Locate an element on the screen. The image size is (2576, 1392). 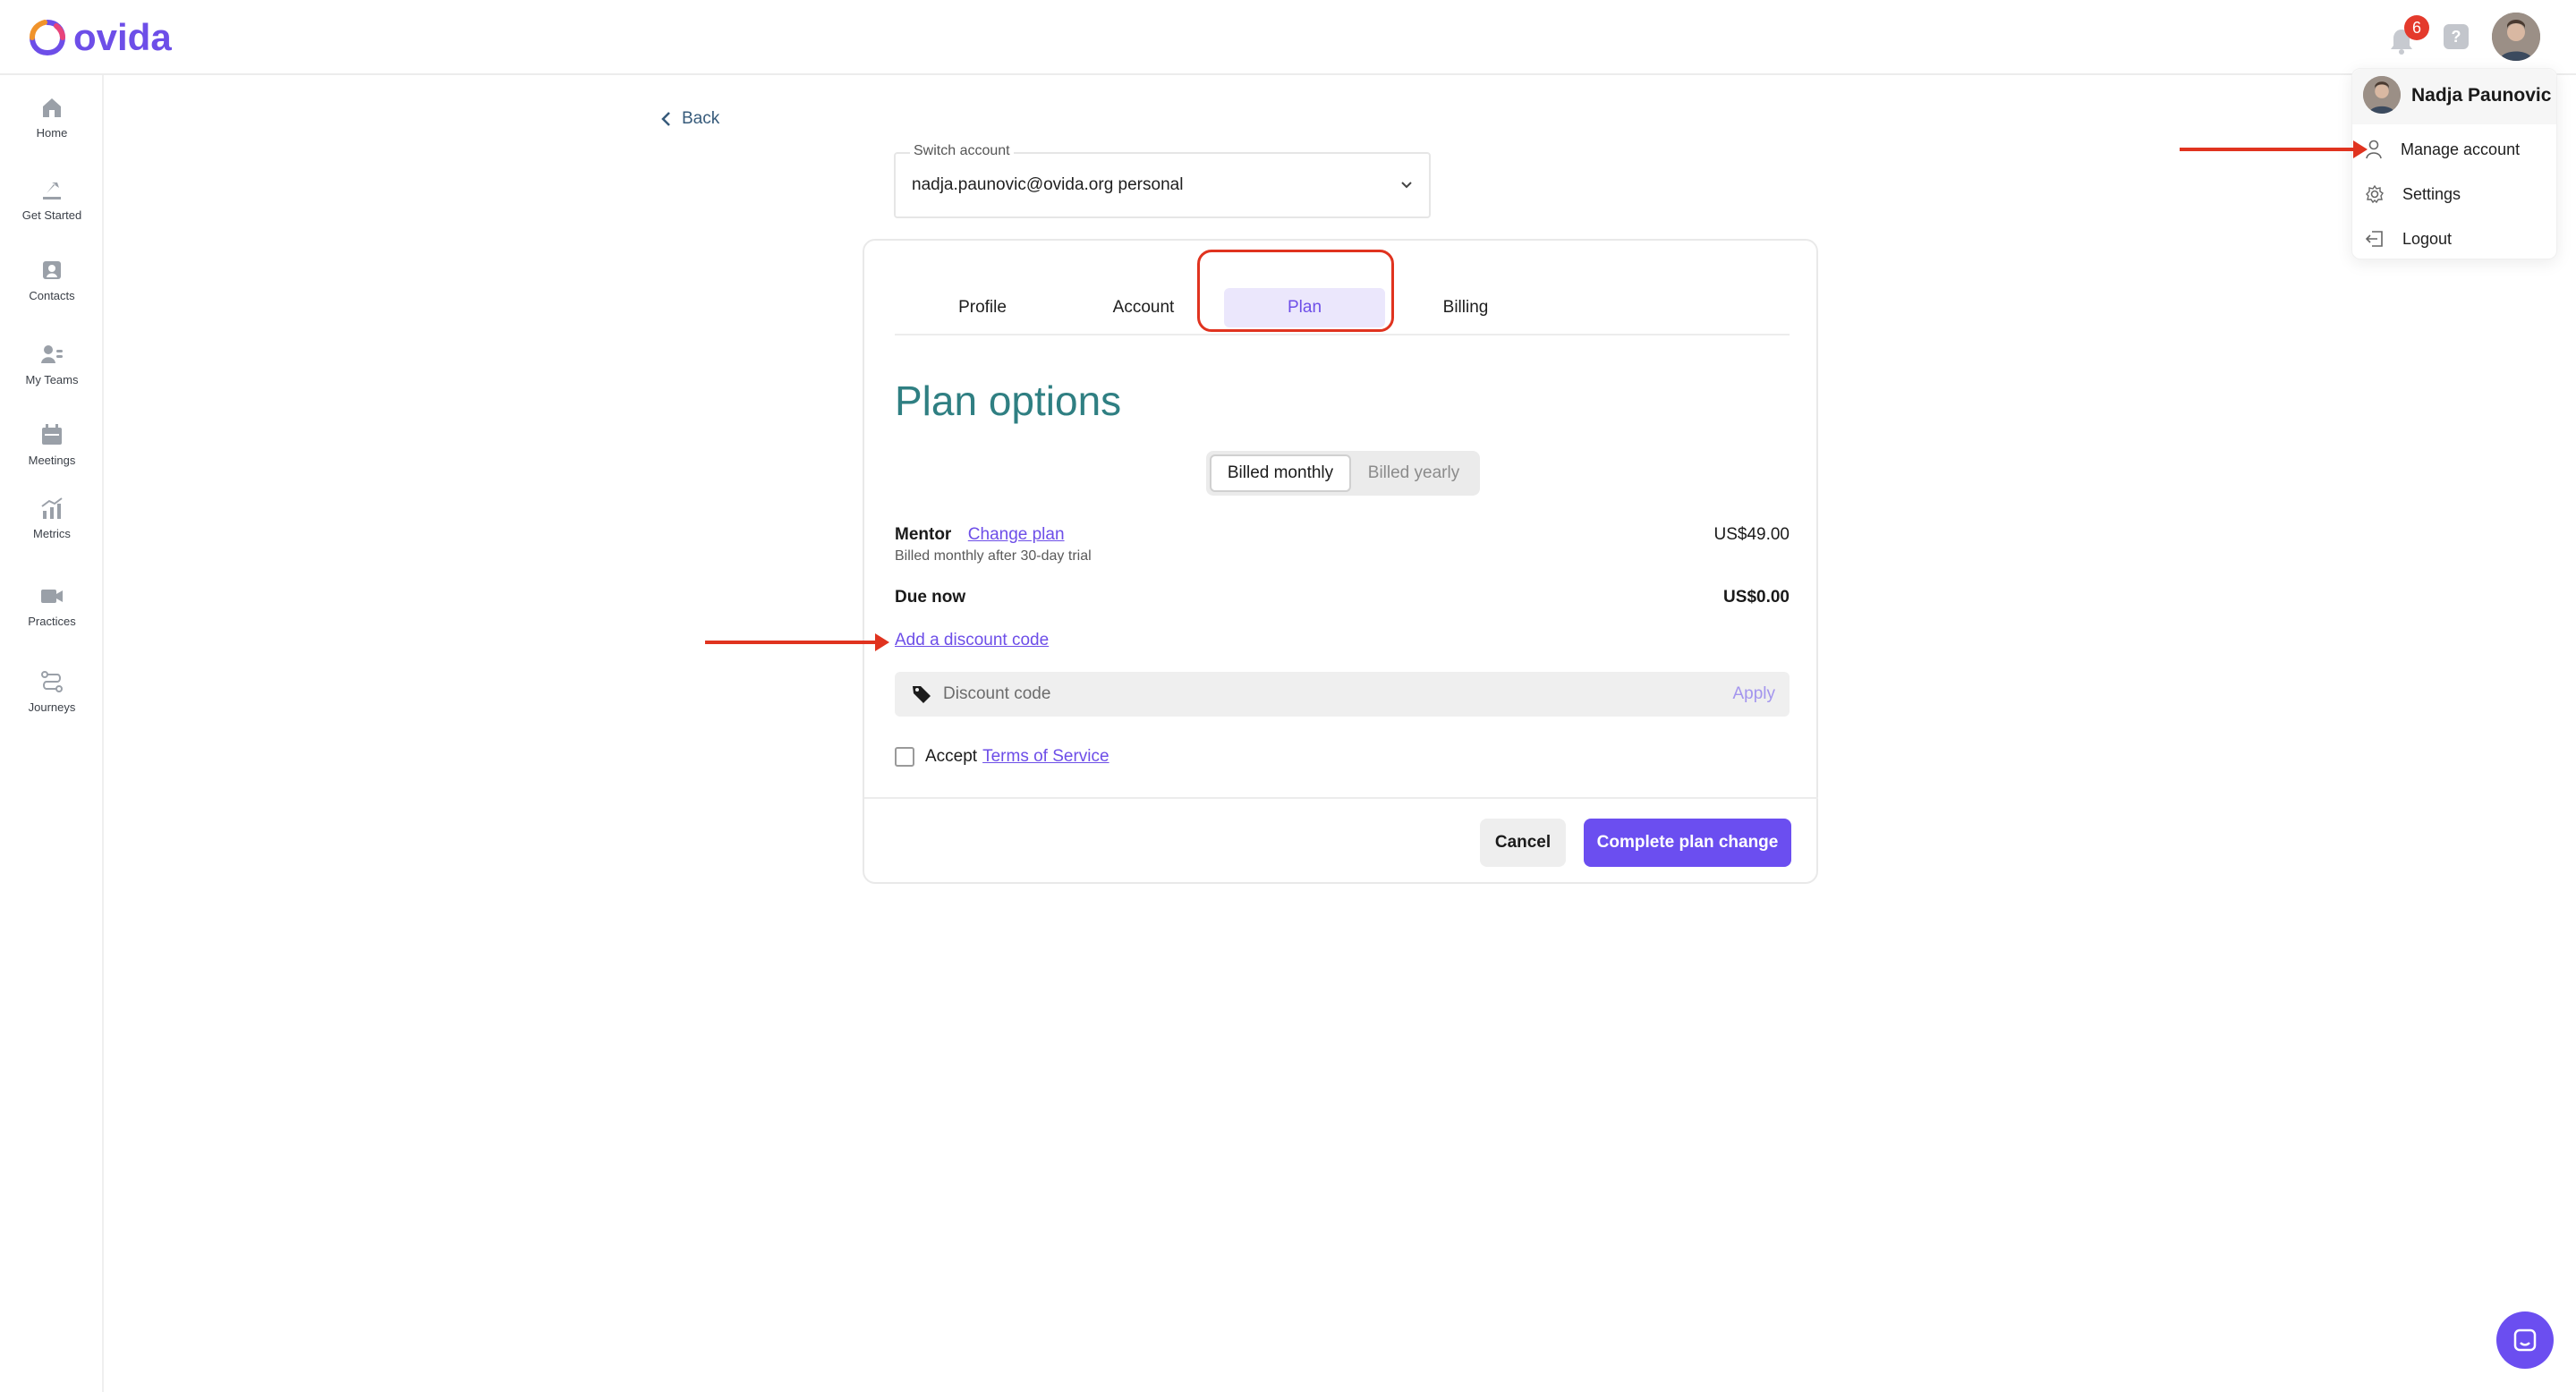
tab-billing: Billing is located at coordinates (1465, 307).